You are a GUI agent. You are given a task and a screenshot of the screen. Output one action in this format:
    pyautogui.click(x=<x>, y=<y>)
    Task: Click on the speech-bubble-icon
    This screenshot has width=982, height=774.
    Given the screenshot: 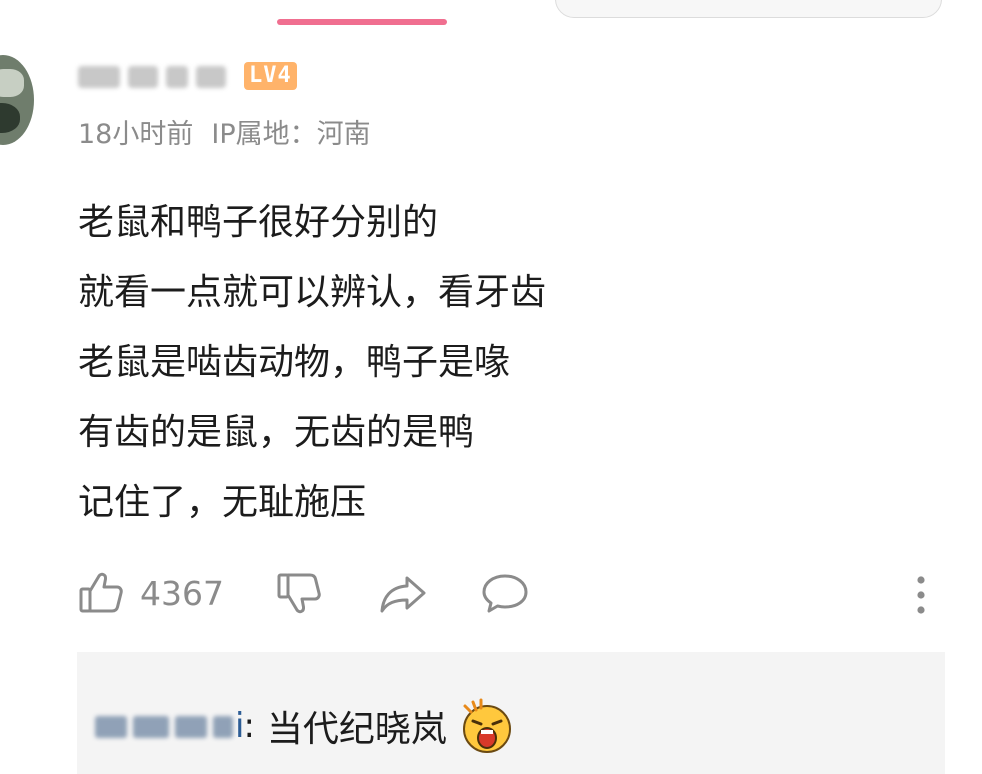 What is the action you would take?
    pyautogui.click(x=505, y=593)
    